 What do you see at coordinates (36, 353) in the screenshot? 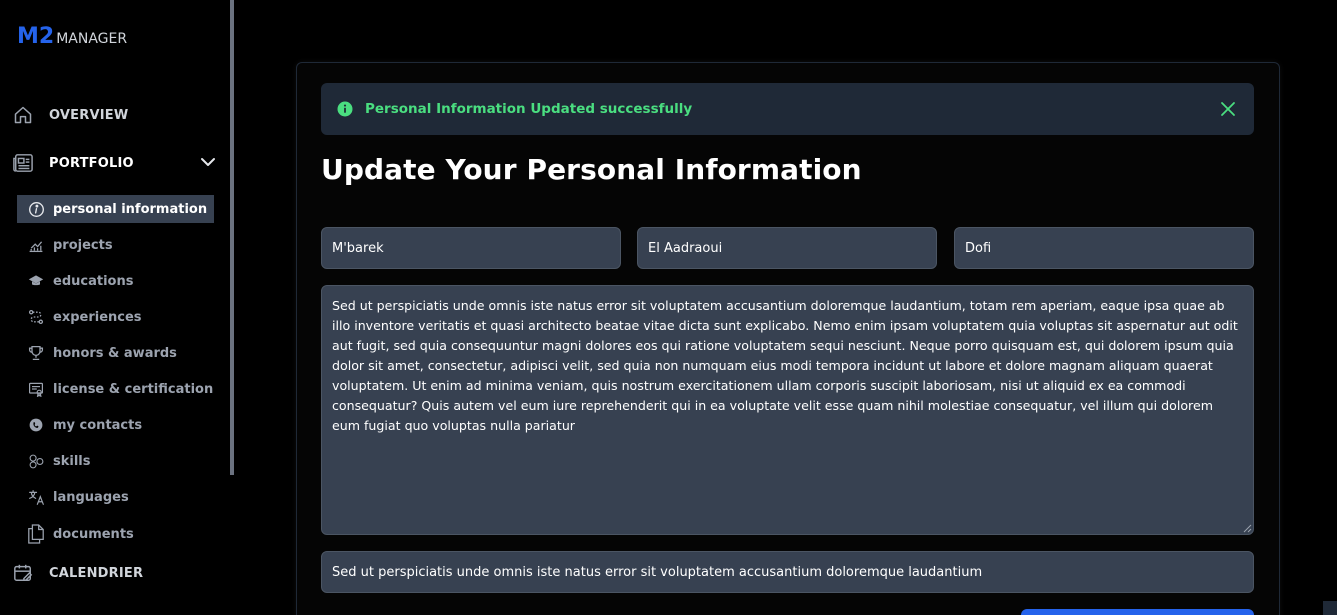
I see `trophy-icon` at bounding box center [36, 353].